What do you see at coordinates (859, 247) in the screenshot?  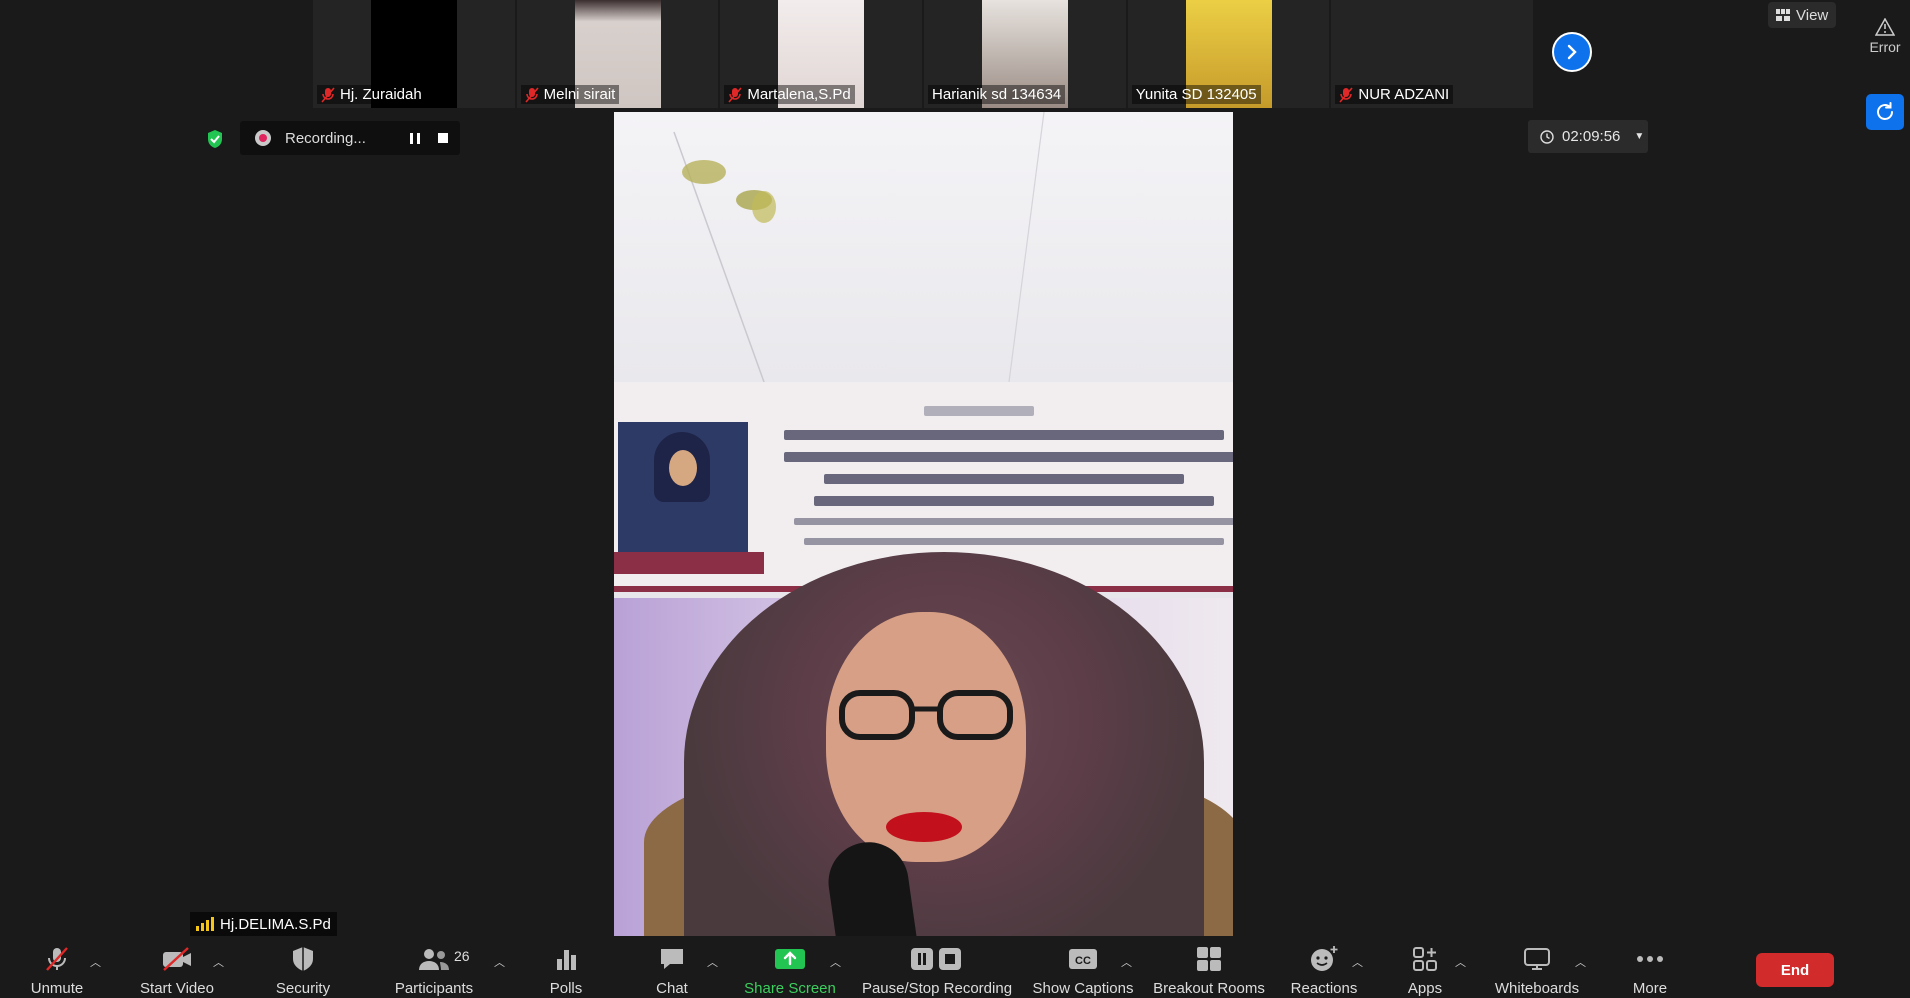 I see `ceiling-lines` at bounding box center [859, 247].